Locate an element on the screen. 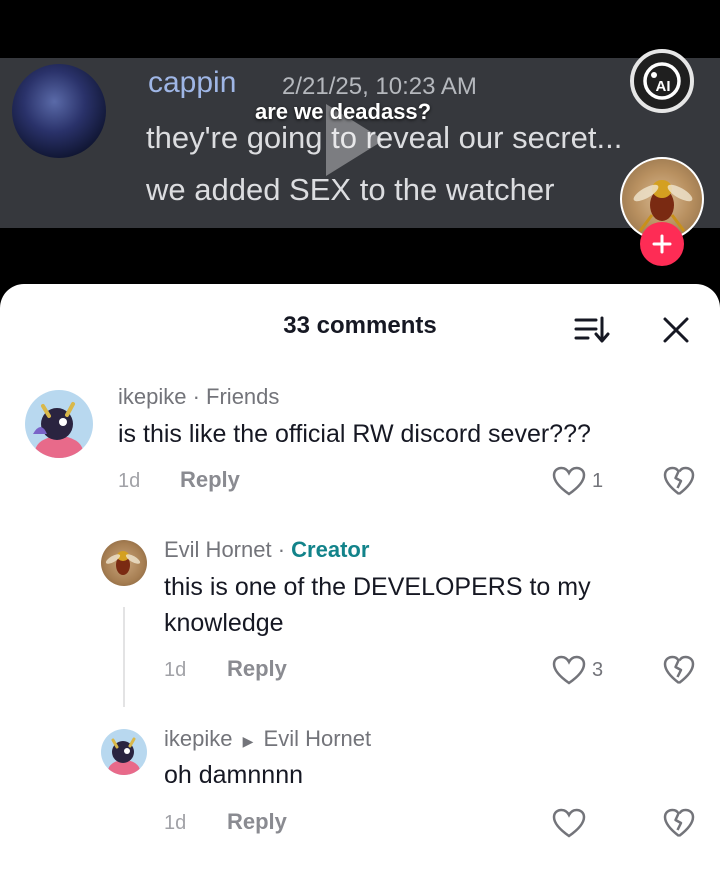  reply-text: oh damnnnn is located at coordinates (234, 775).